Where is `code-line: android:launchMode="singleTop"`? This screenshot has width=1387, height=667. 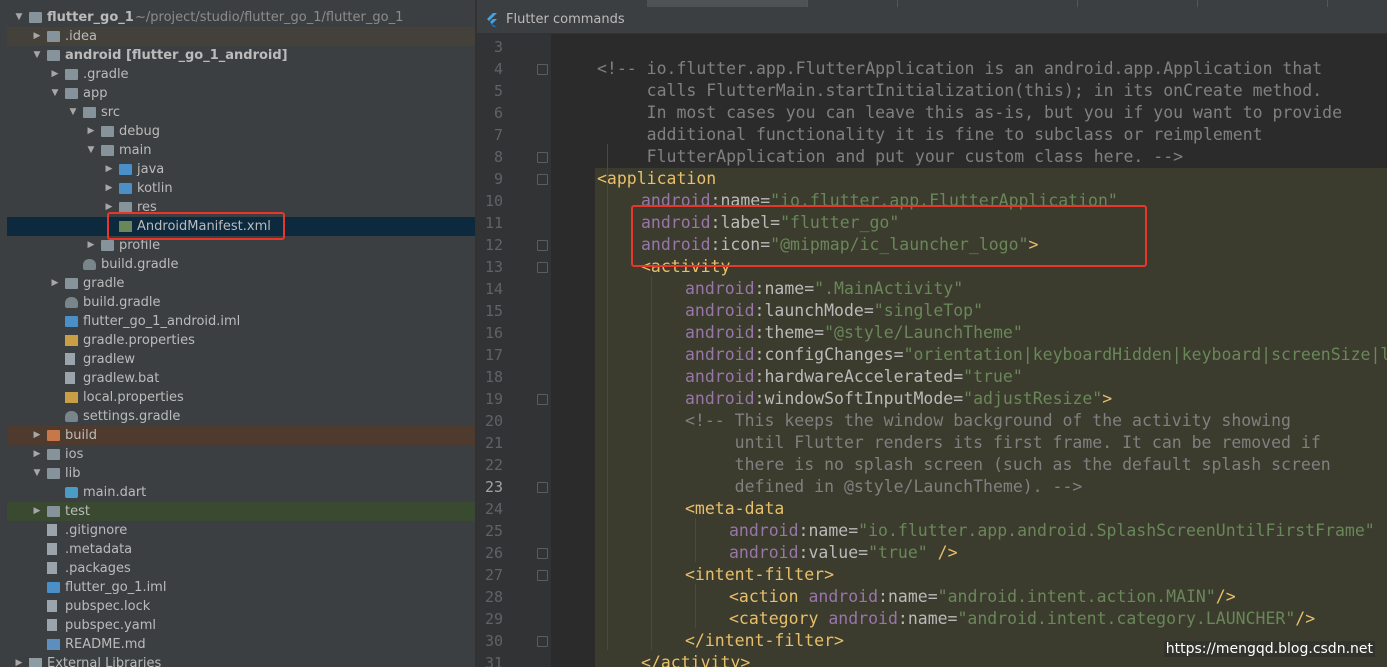 code-line: android:launchMode="singleTop" is located at coordinates (834, 311).